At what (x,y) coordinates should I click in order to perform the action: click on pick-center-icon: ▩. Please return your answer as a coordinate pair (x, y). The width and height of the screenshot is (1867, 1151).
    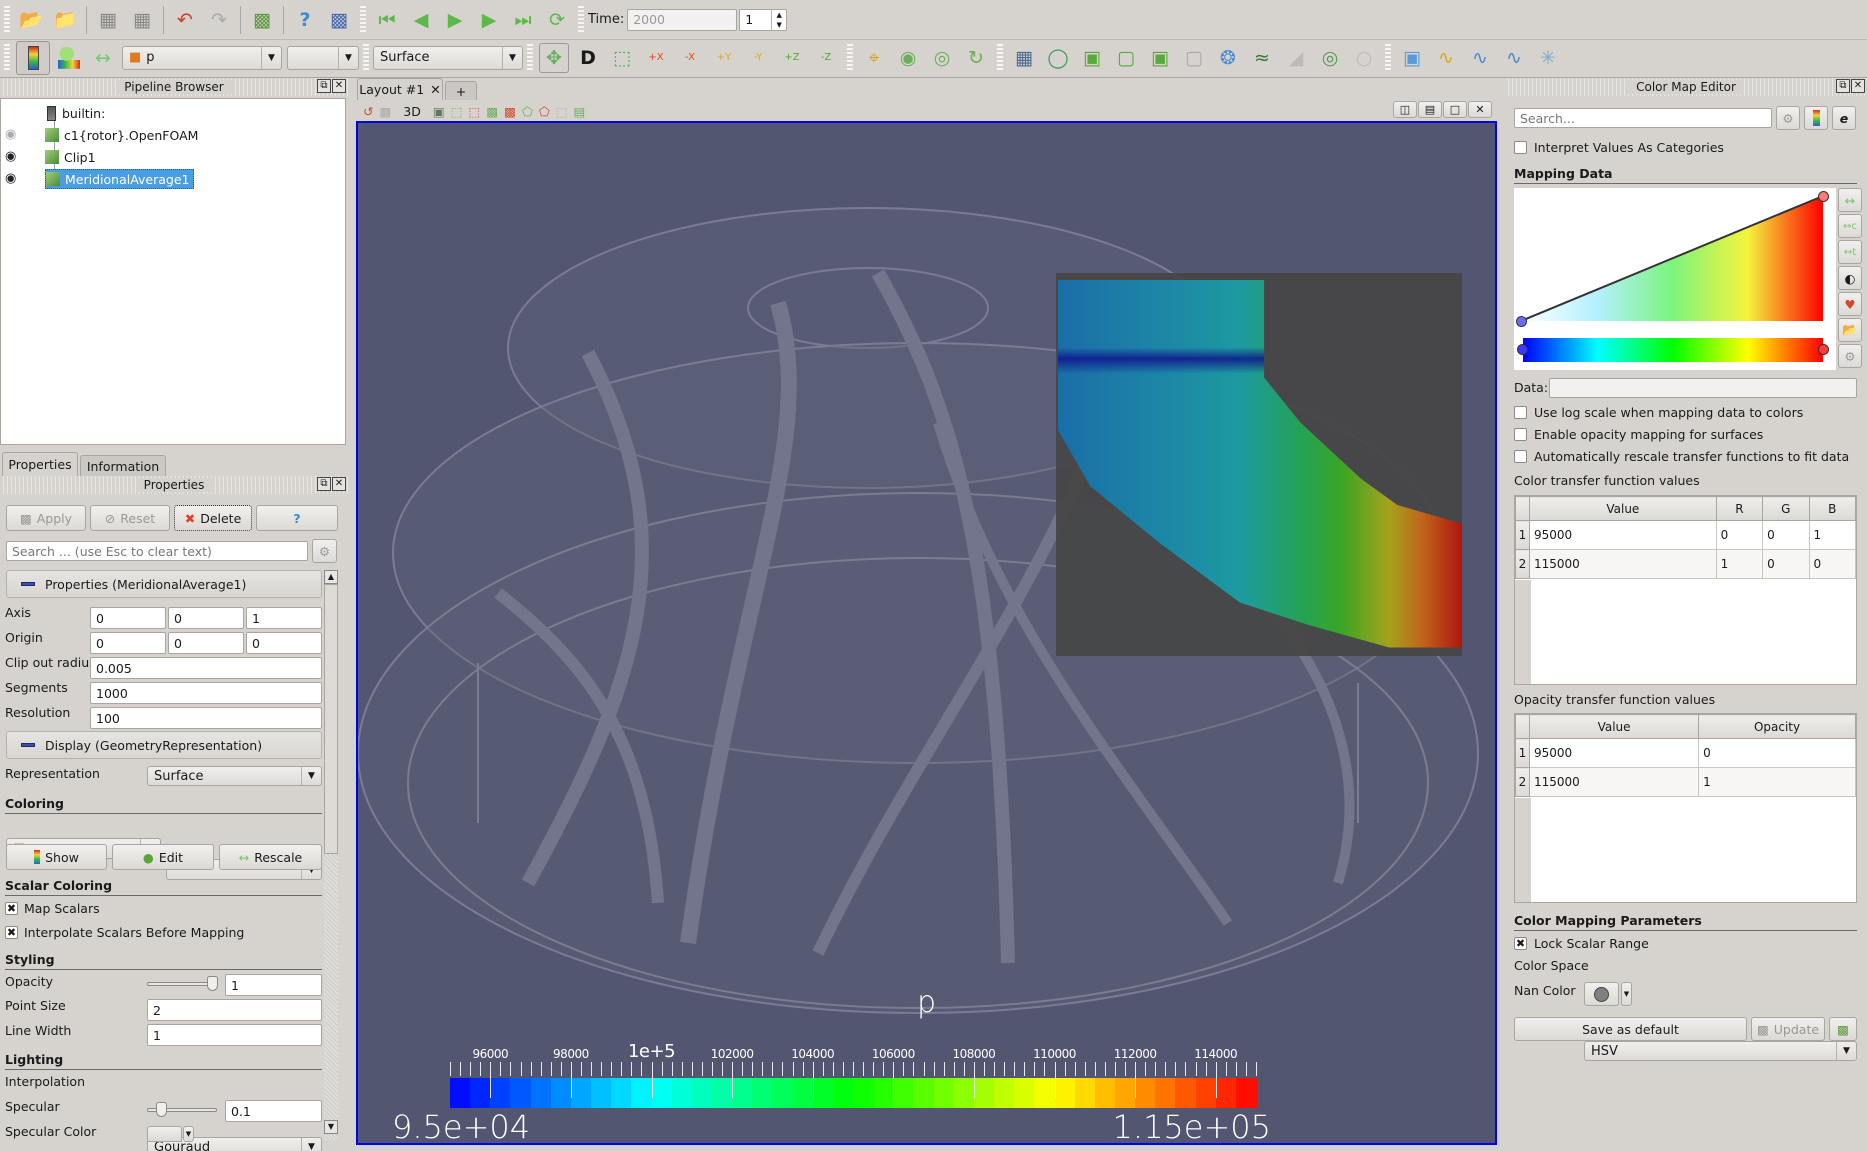
    Looking at the image, I should click on (339, 20).